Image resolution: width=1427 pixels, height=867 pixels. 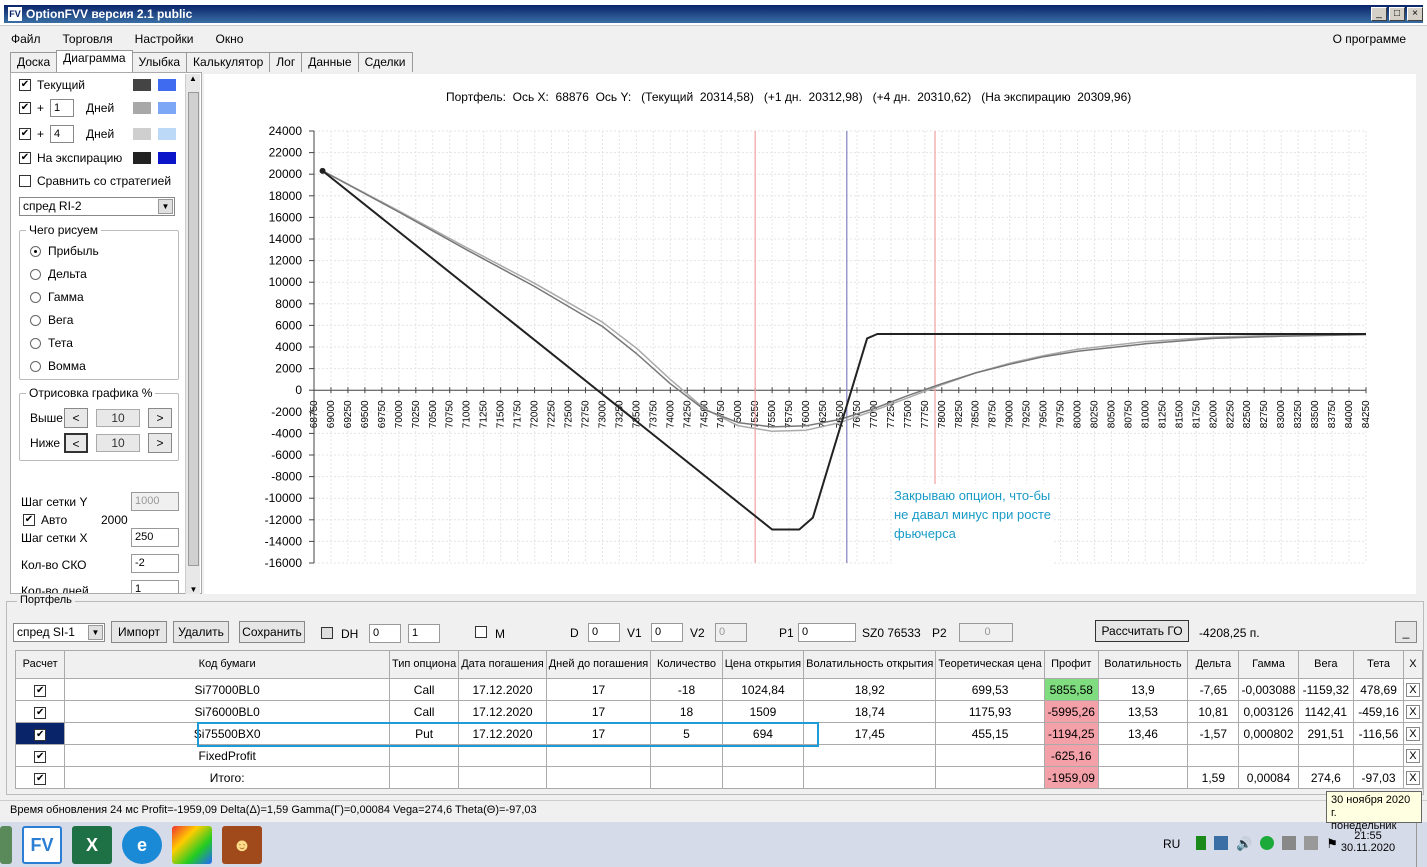 What do you see at coordinates (76, 443) in the screenshot?
I see `below-decrease-button: <` at bounding box center [76, 443].